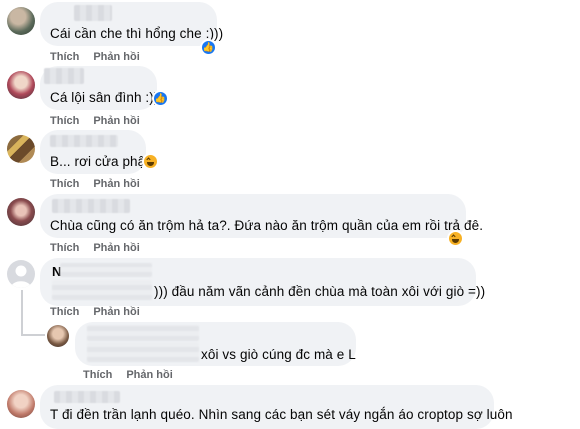 This screenshot has height=429, width=580. I want to click on comment-bubble: B... rơi cửa phật, so click(95, 152).